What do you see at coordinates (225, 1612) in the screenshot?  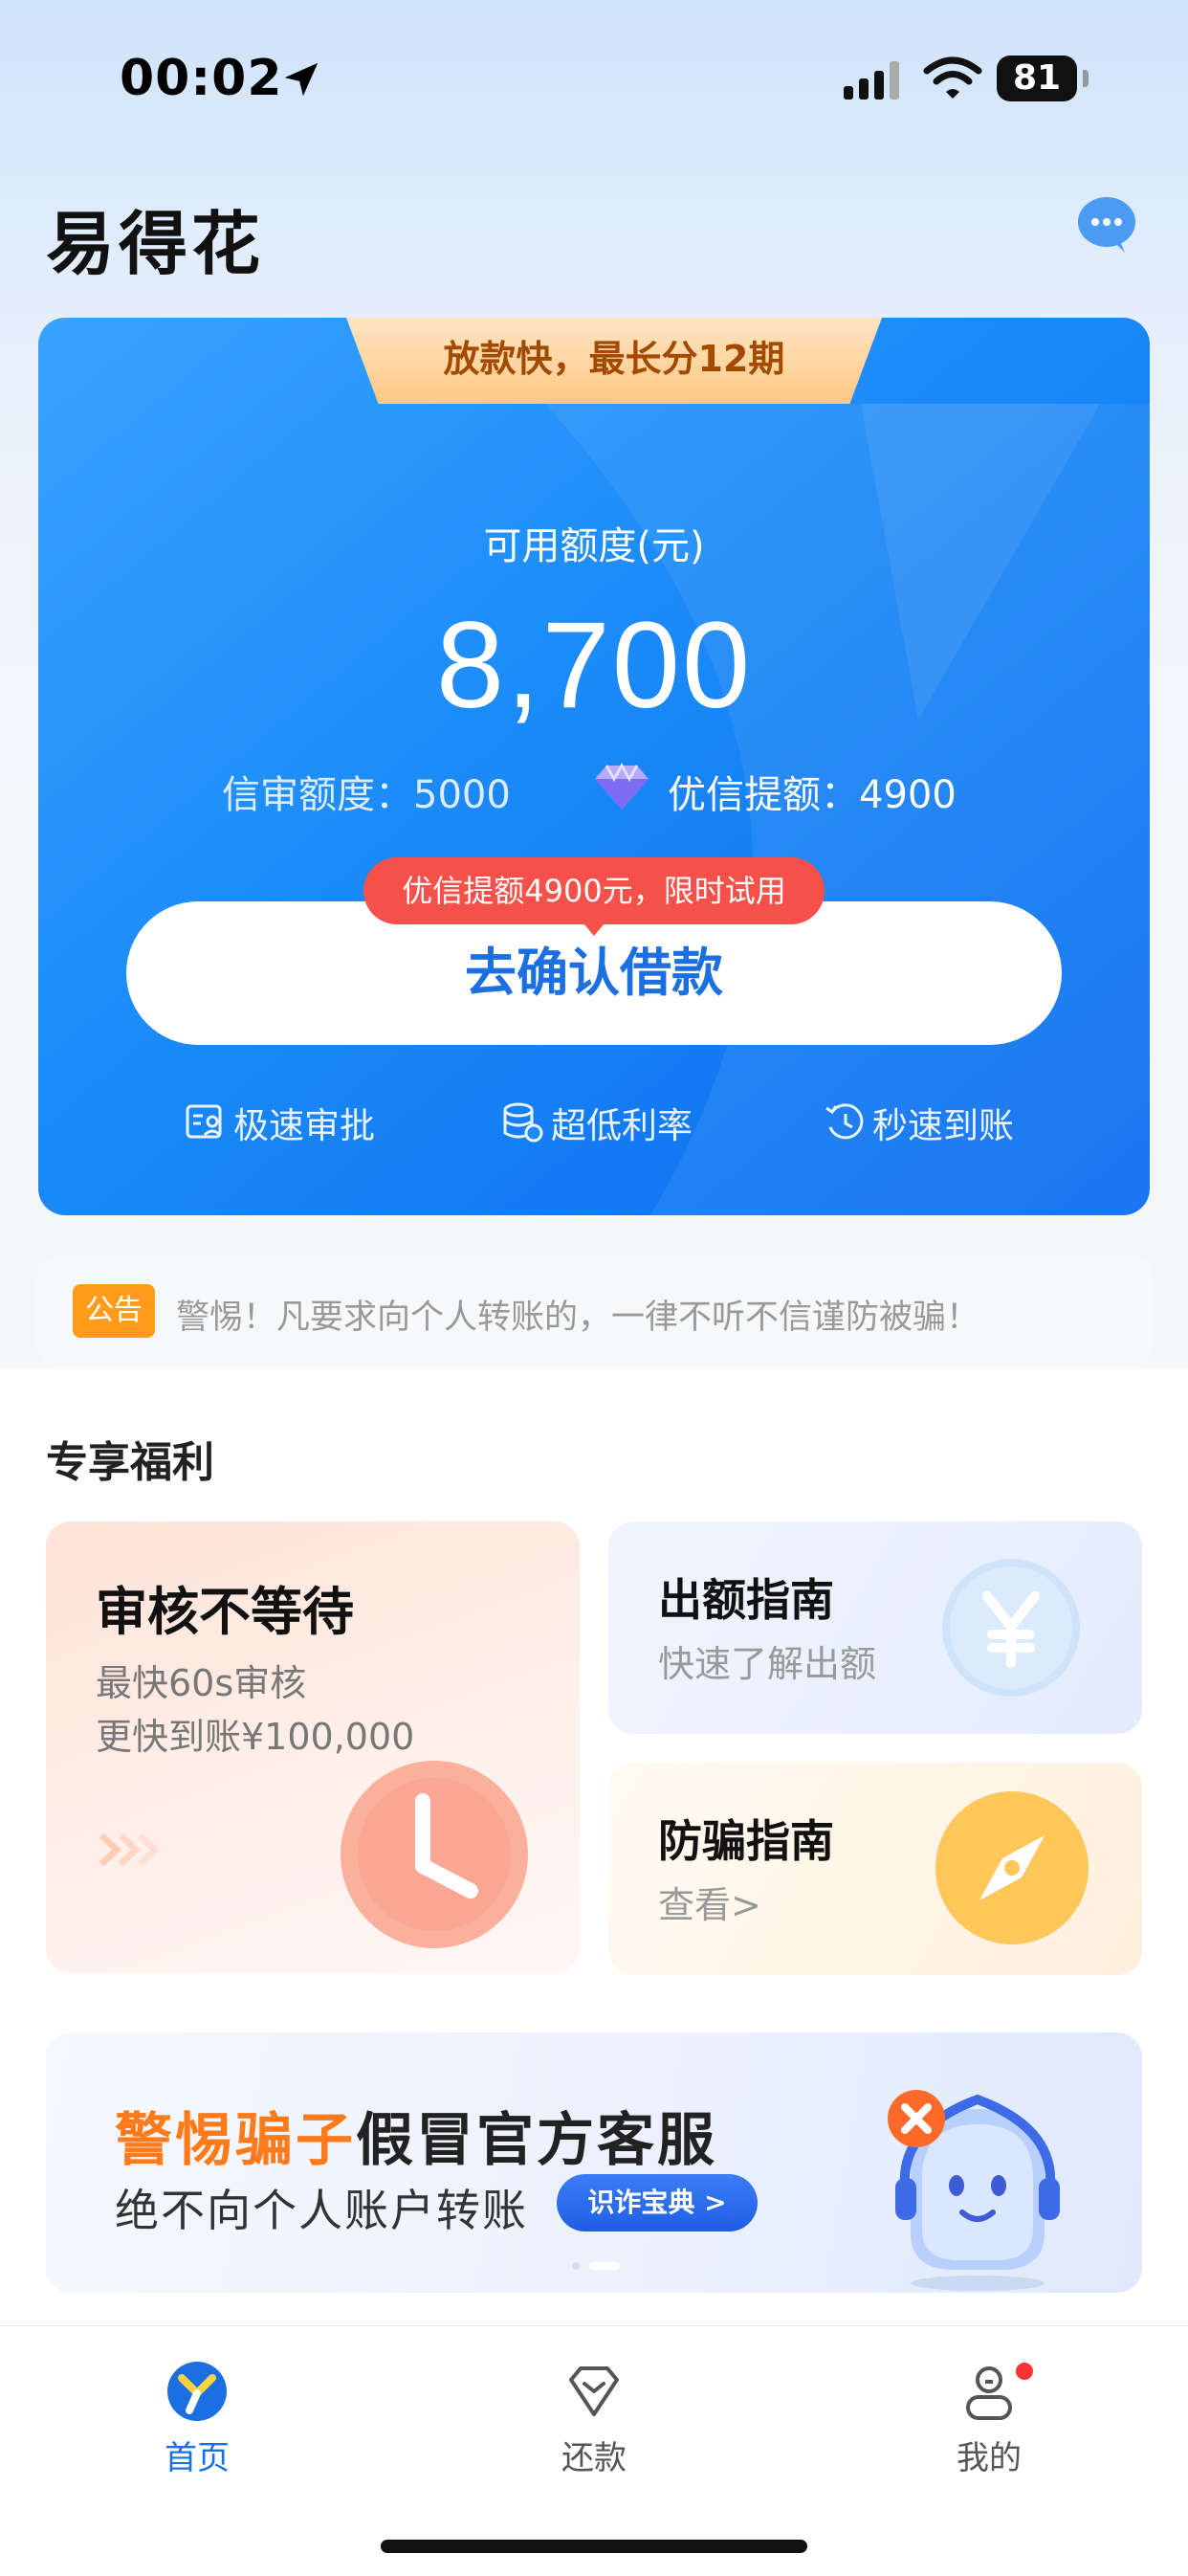 I see `review-title: 审核不等待` at bounding box center [225, 1612].